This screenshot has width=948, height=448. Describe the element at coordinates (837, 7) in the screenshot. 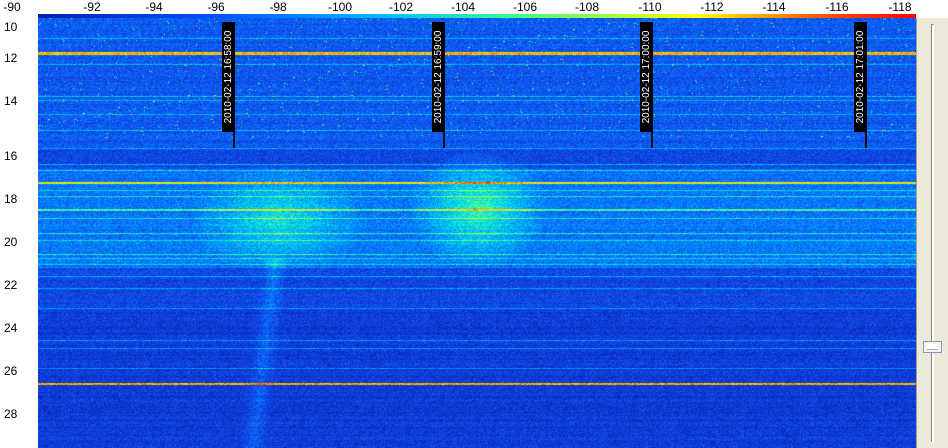

I see `x-tick-label: -116` at that location.